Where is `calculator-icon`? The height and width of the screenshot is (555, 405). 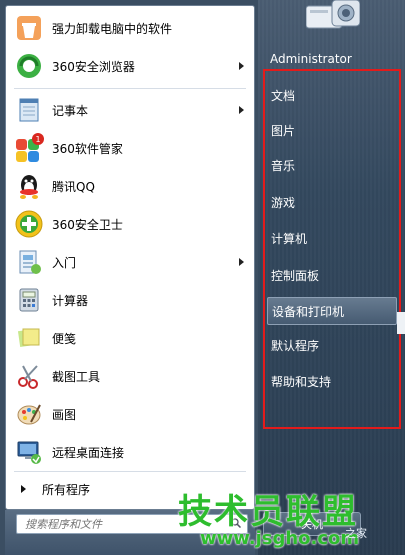
calculator-icon is located at coordinates (29, 300).